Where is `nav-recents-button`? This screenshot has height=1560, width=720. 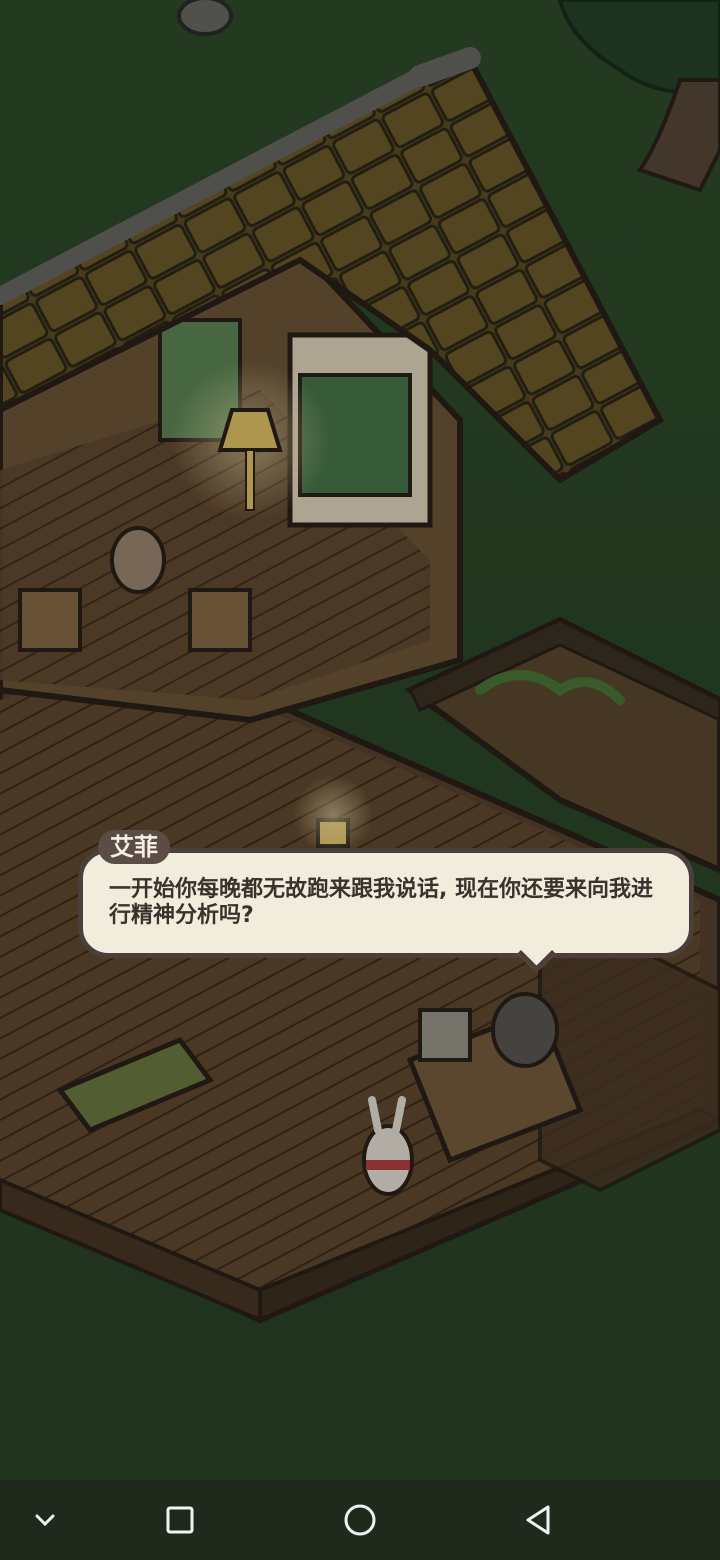
nav-recents-button is located at coordinates (180, 1520).